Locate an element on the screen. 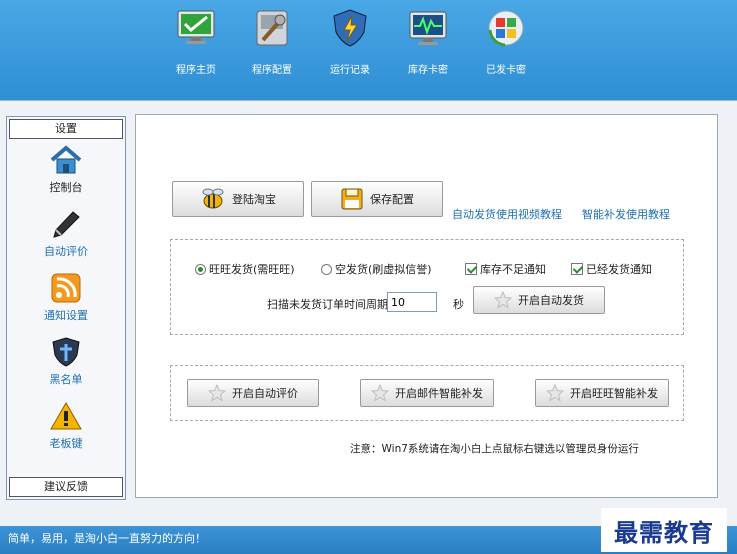 This screenshot has width=737, height=554. radio-empty-option: 空发货(刷虚拟信誉) is located at coordinates (376, 269).